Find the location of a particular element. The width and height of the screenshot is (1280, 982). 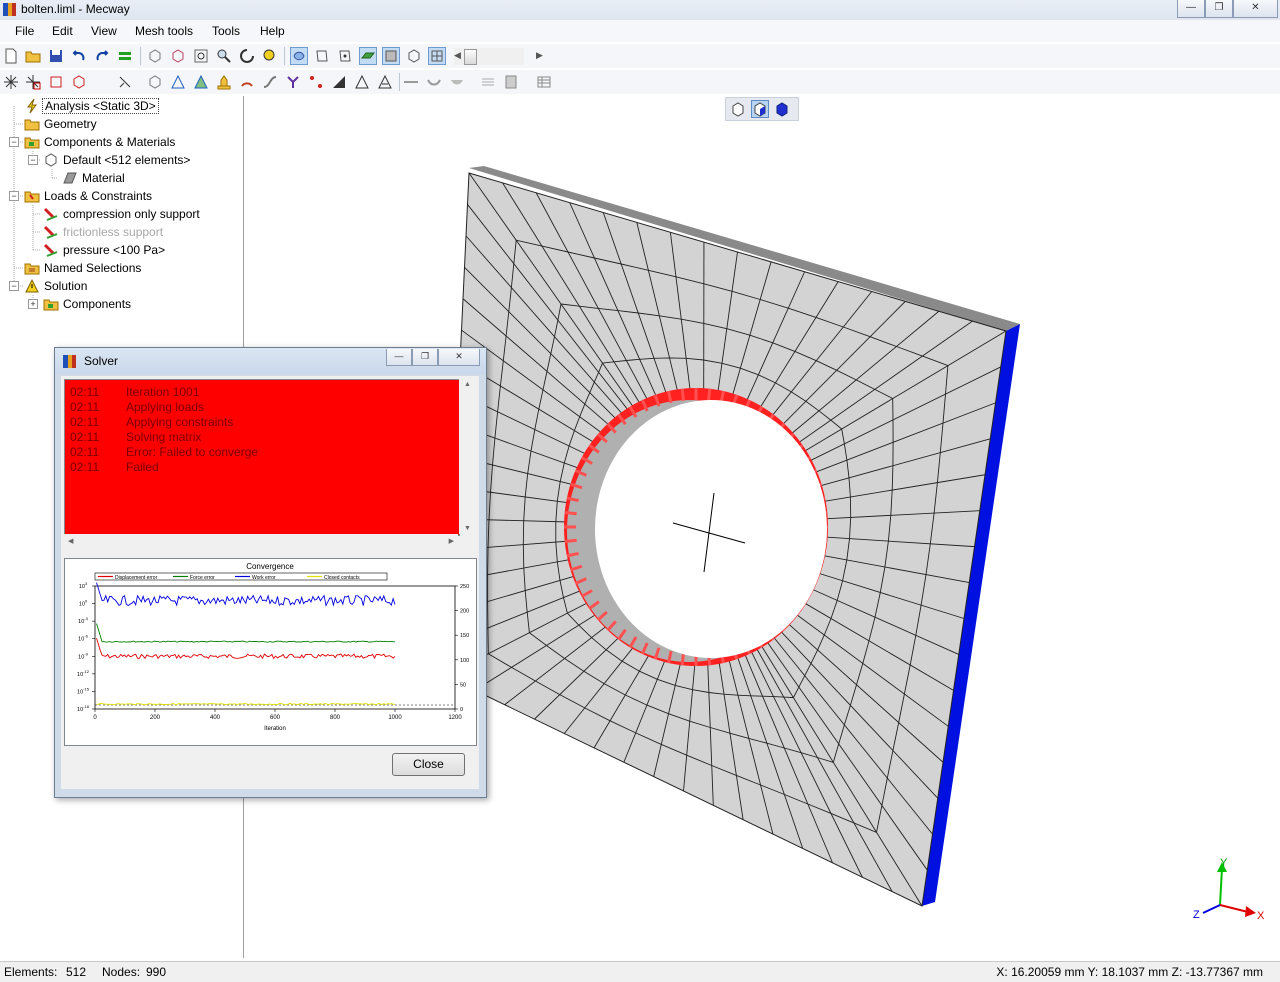

zoom-box-icon is located at coordinates (201, 56).